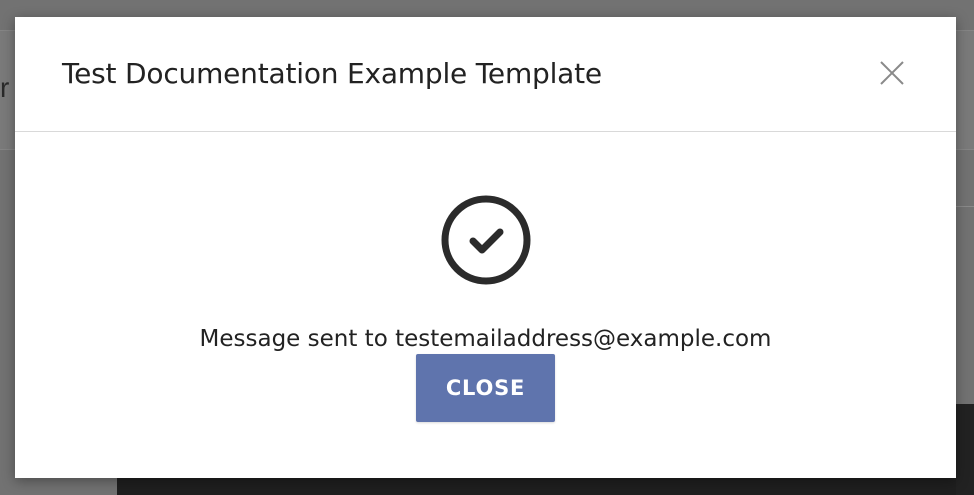 This screenshot has height=495, width=974. I want to click on close-icon-graphic, so click(892, 73).